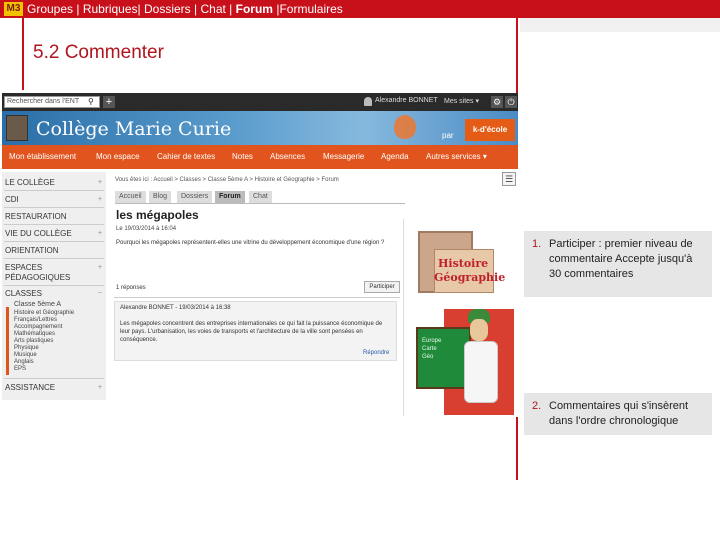 This screenshot has height=540, width=720. Describe the element at coordinates (52, 102) in the screenshot. I see `ent-search-input: Rechercher dans l'ENT` at that location.